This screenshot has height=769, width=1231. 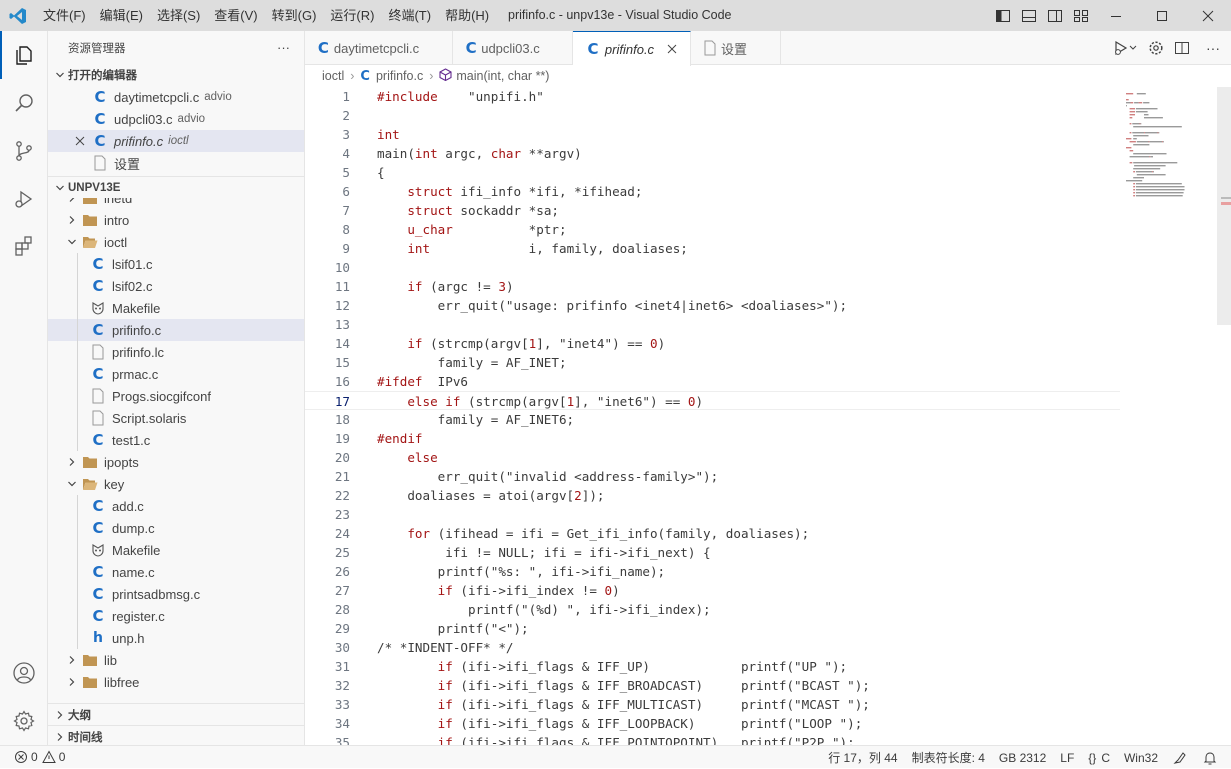 I want to click on indentation: 制表符长度: 4, so click(x=948, y=757).